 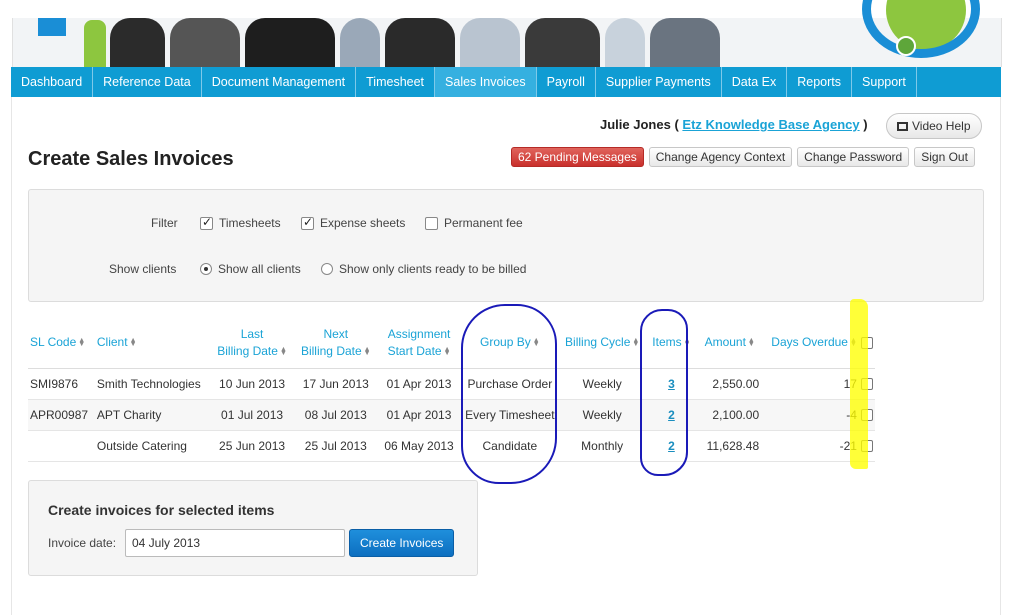 What do you see at coordinates (61, 446) in the screenshot?
I see `cell-sl-code` at bounding box center [61, 446].